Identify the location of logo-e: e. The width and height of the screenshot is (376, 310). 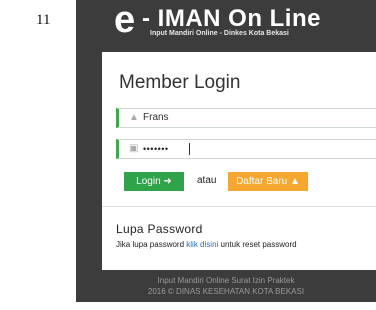
(125, 20).